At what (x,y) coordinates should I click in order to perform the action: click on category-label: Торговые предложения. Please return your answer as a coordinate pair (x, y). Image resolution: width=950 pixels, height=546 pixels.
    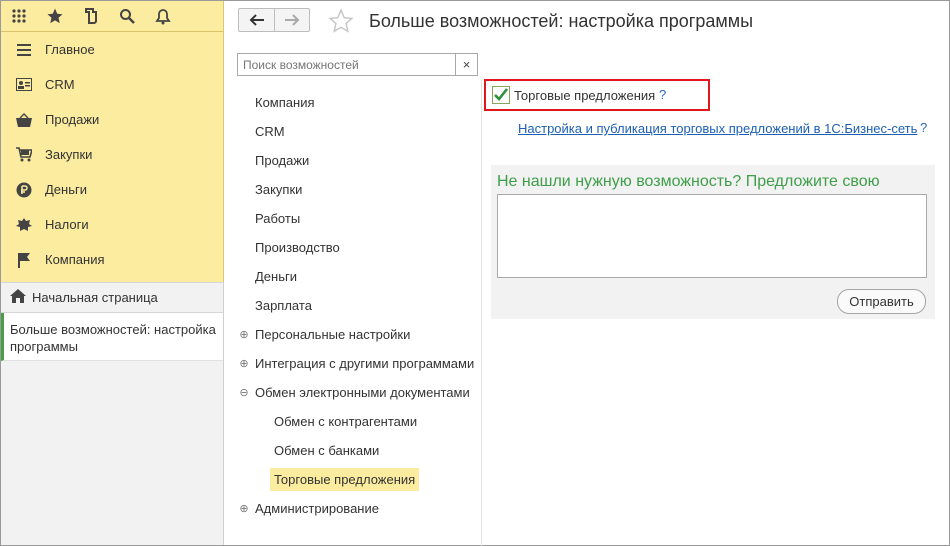
    Looking at the image, I should click on (345, 479).